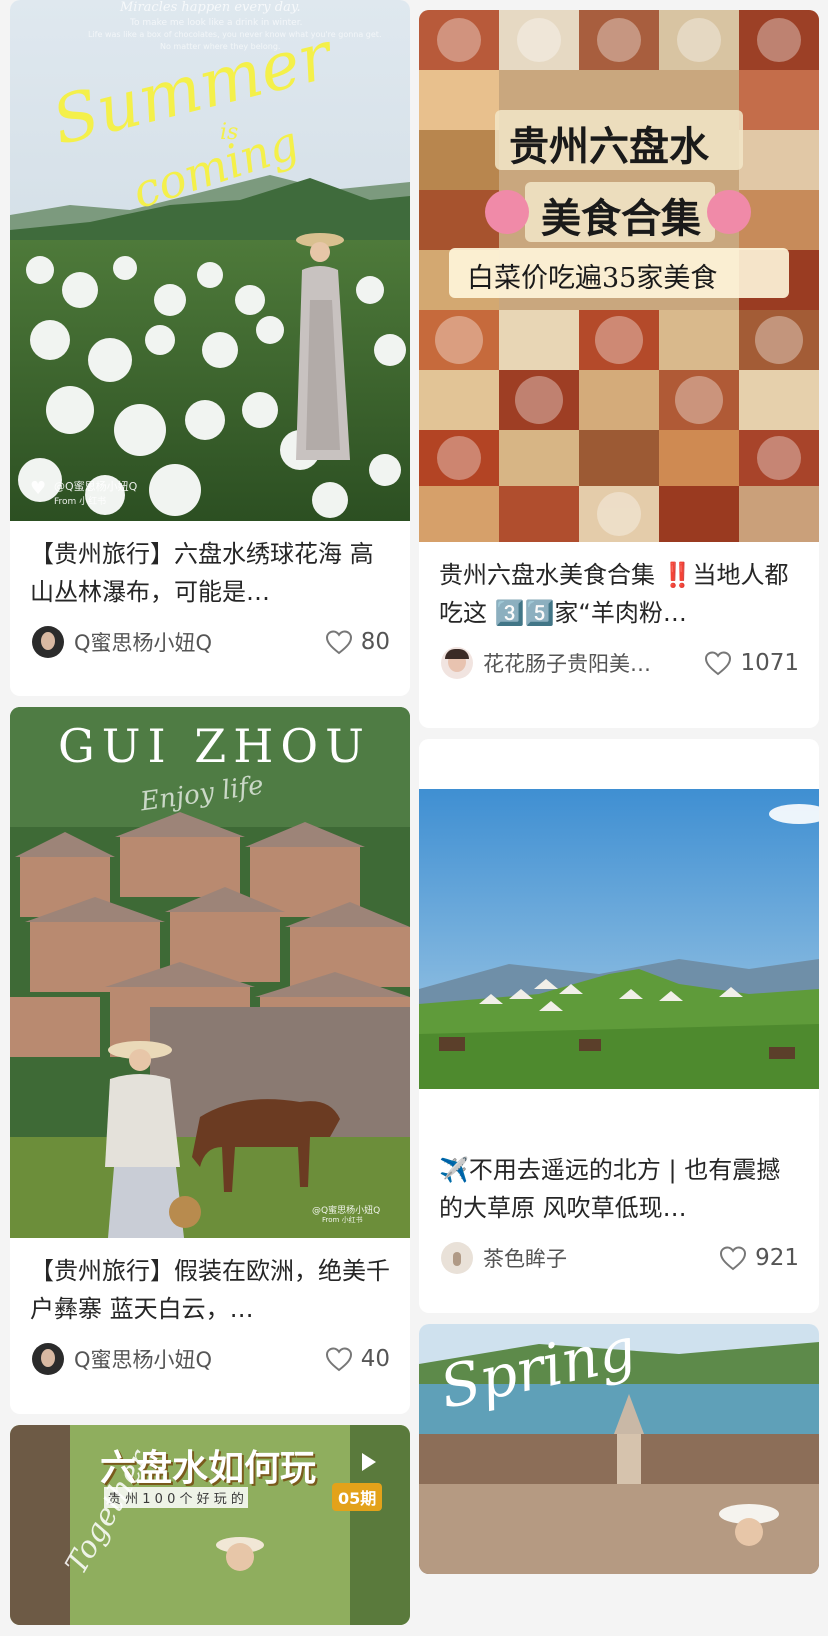  I want to click on food-heading-line2: 美食合集, so click(621, 219).